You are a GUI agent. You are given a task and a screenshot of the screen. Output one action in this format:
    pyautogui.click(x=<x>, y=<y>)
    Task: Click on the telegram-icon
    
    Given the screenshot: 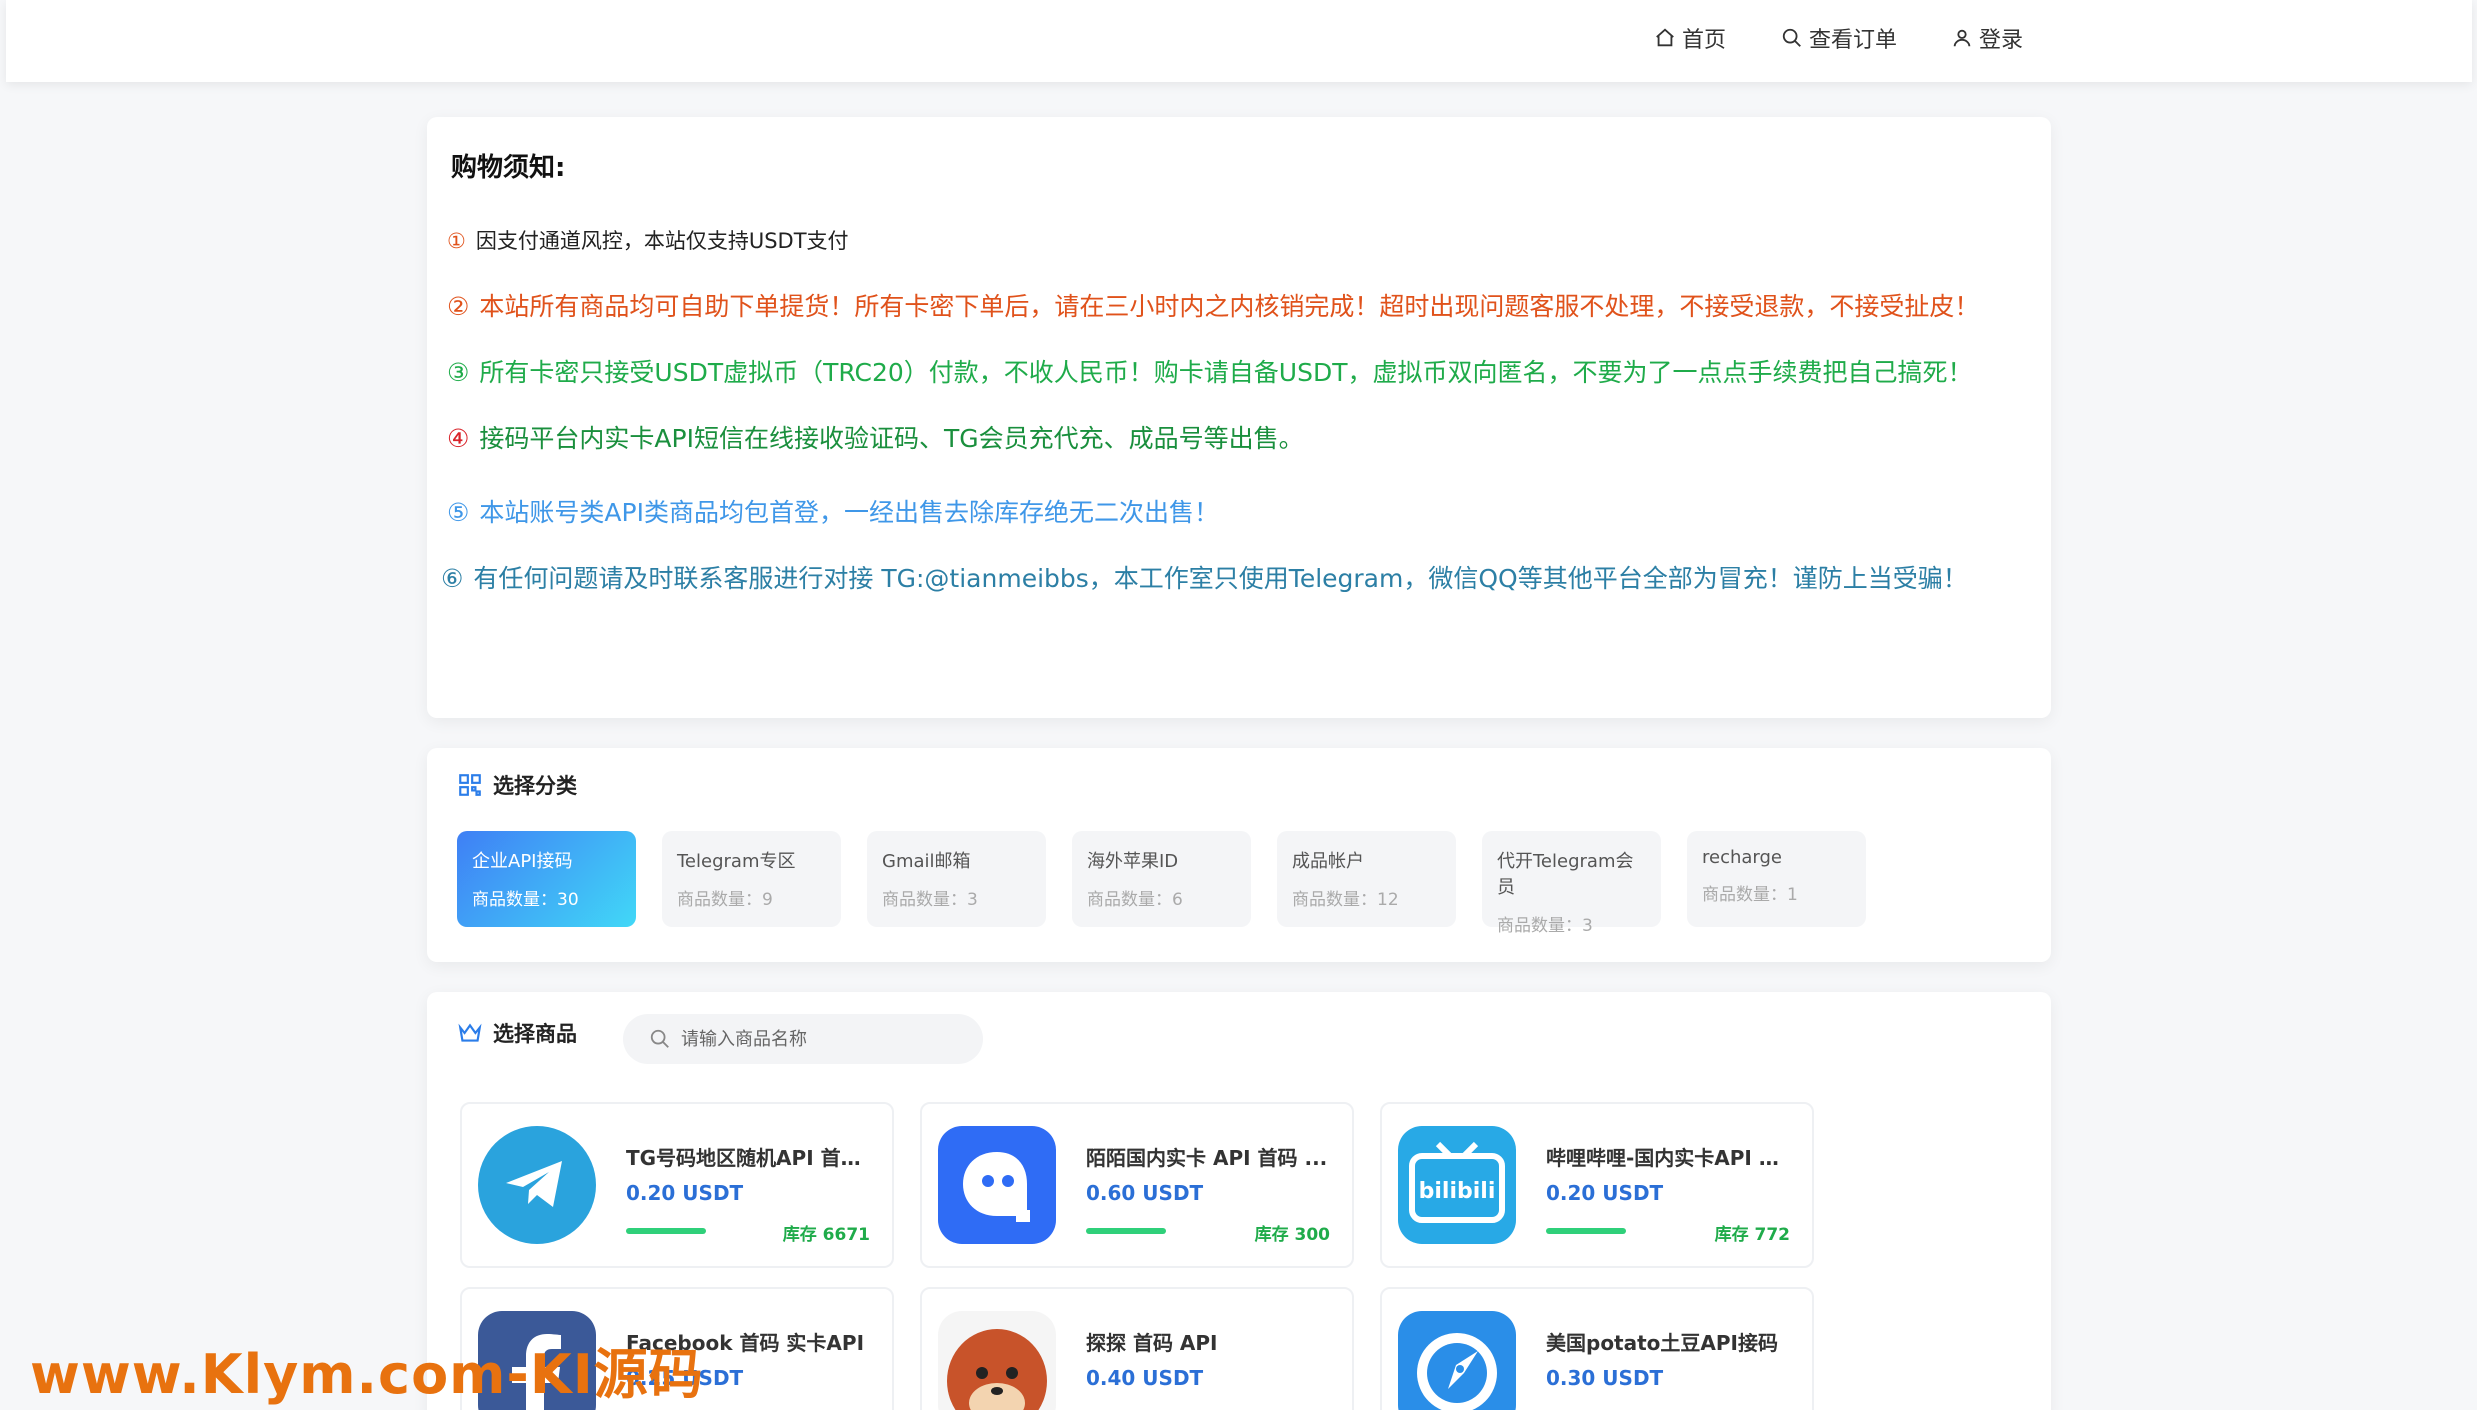 What is the action you would take?
    pyautogui.click(x=537, y=1185)
    